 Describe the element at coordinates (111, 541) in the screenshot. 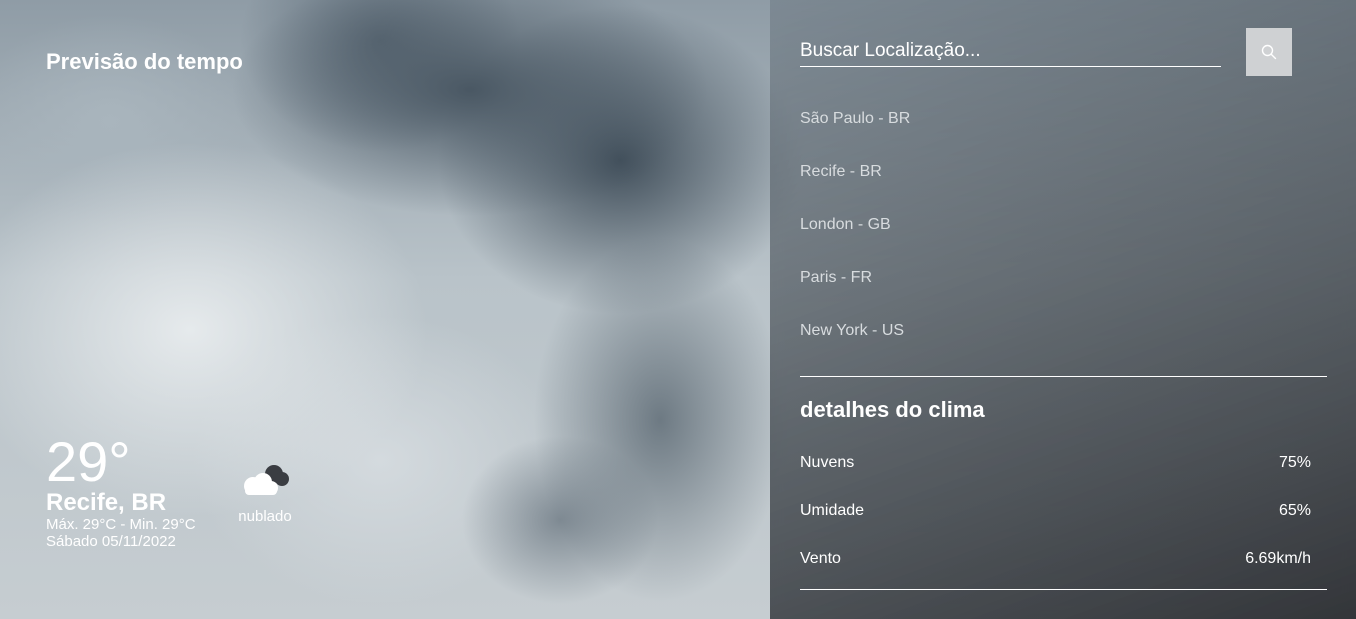

I see `current-date: Sábado 05/11/2022` at that location.